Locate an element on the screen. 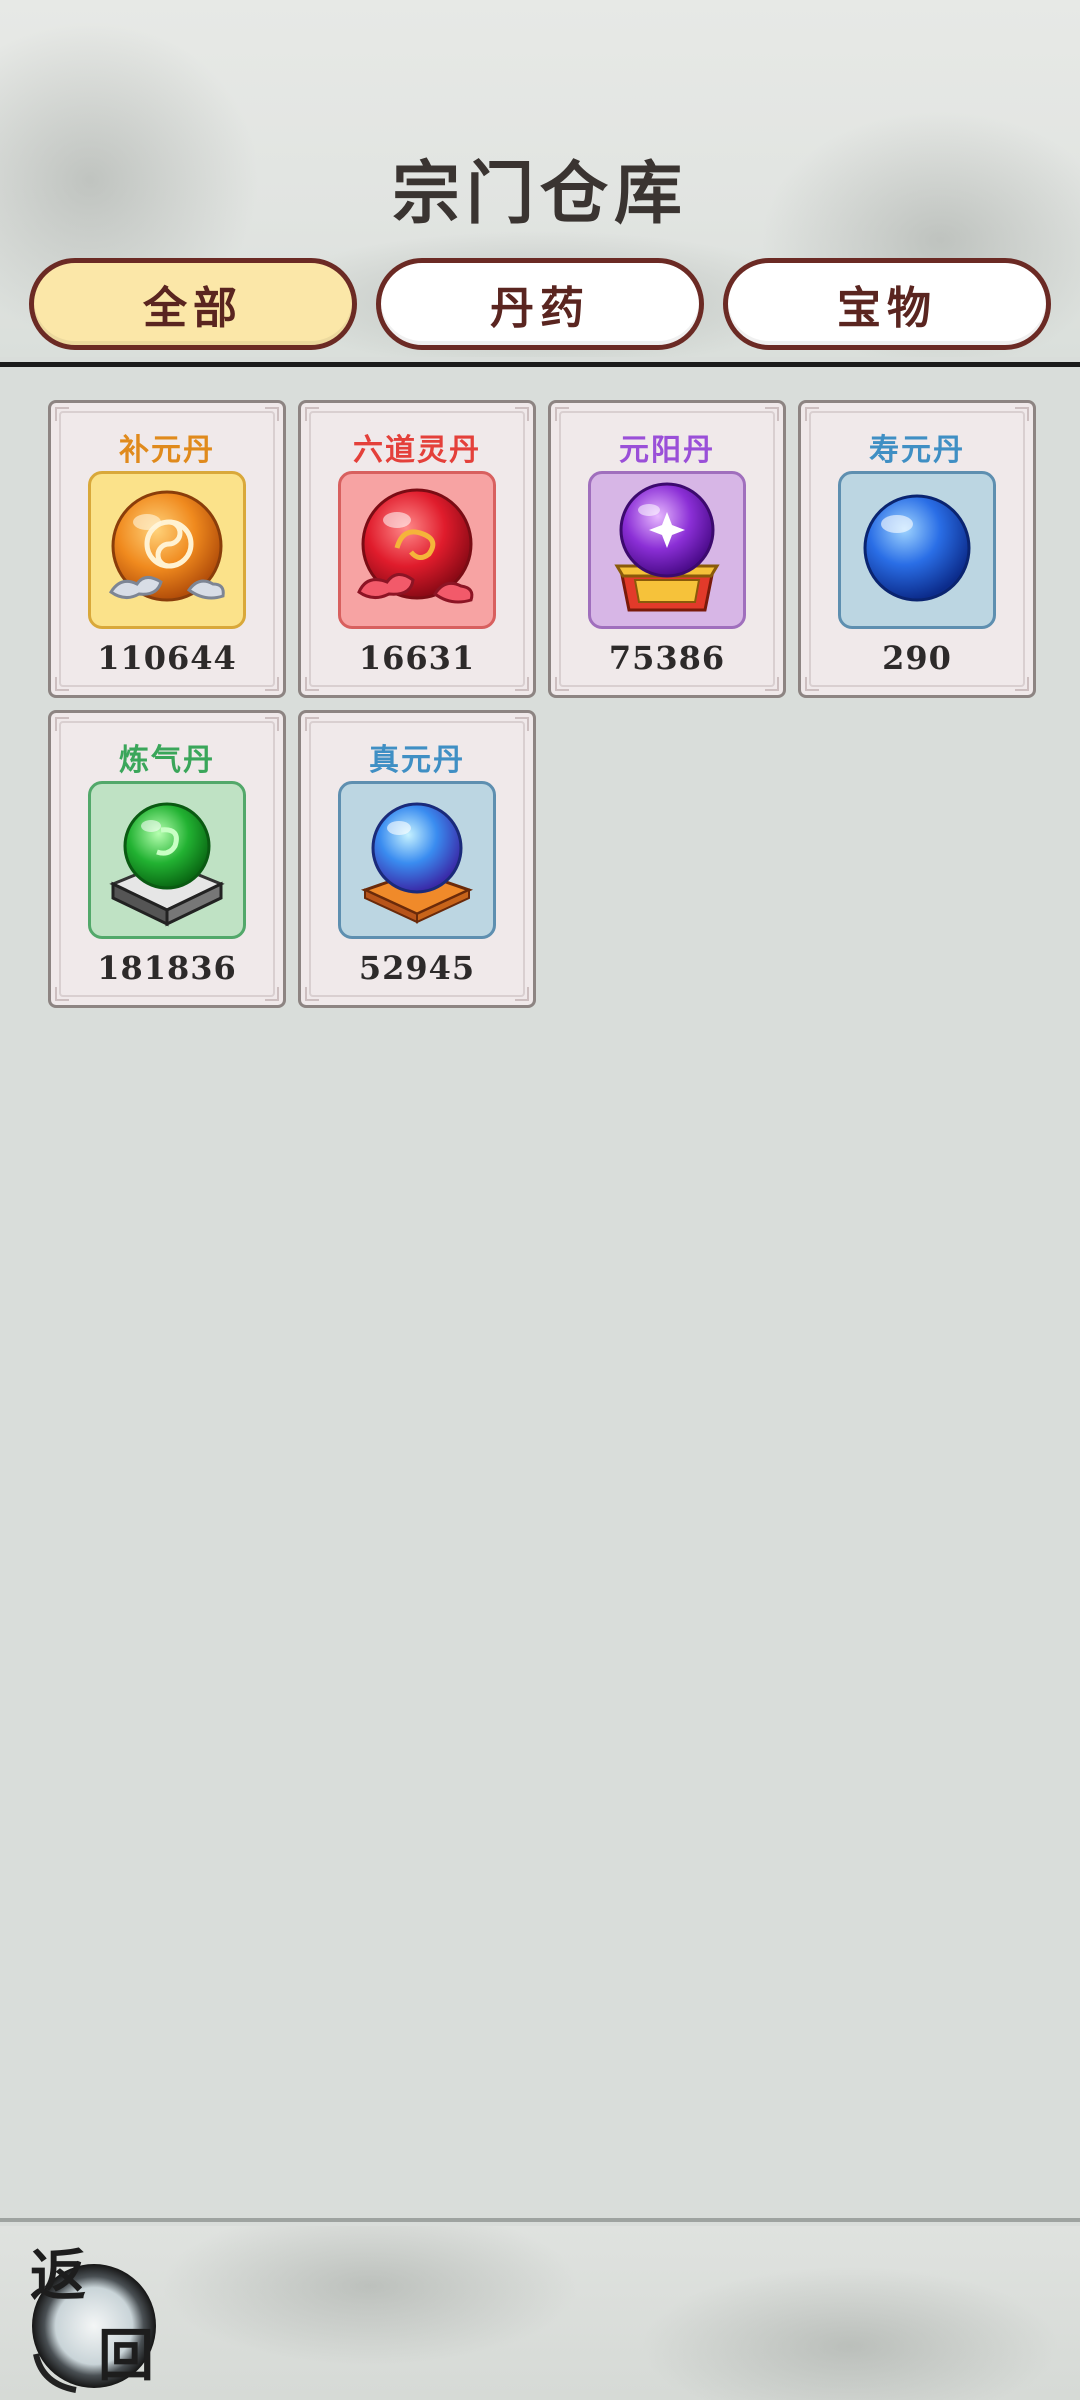 The image size is (1080, 2400). item-count: 181836 is located at coordinates (167, 968).